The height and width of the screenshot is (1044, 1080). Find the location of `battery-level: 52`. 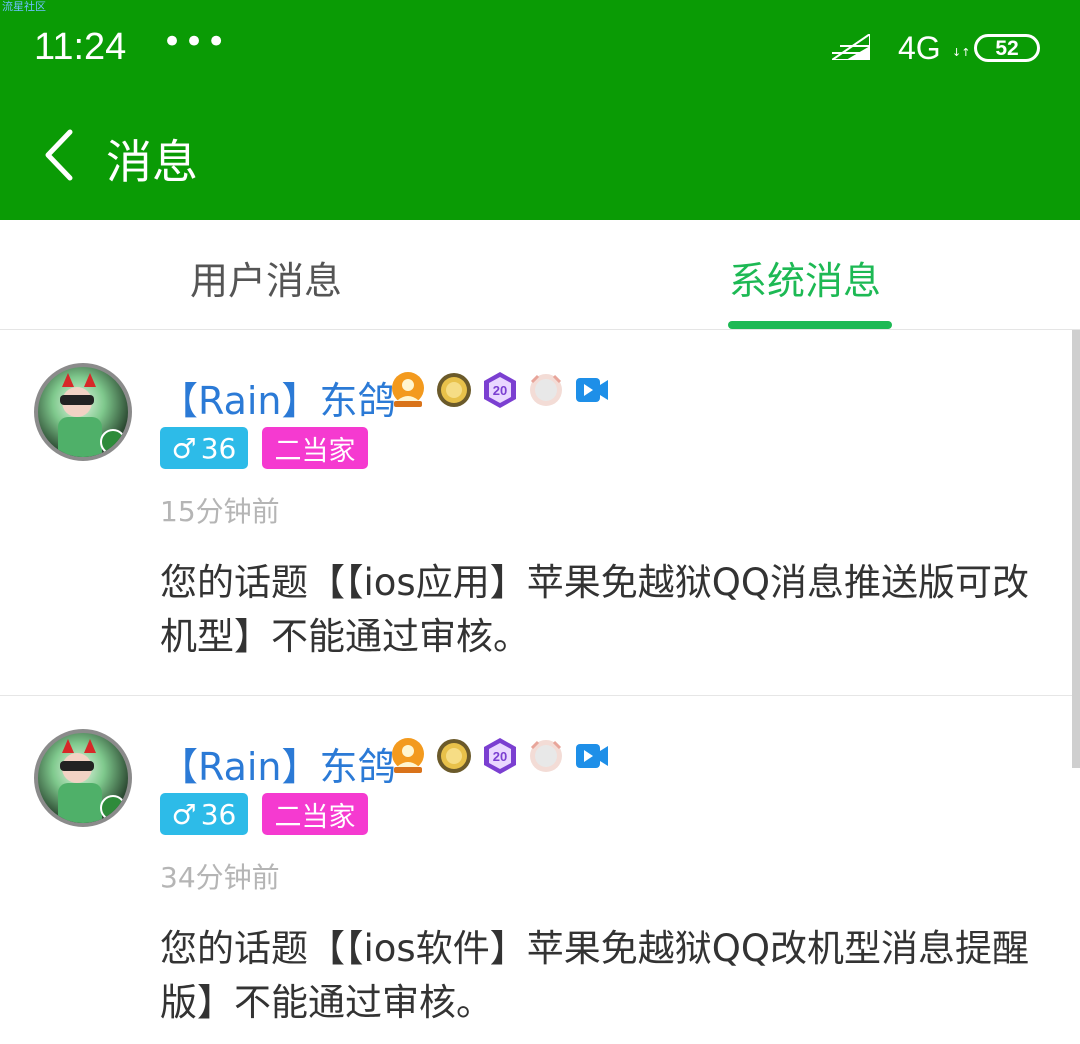

battery-level: 52 is located at coordinates (1007, 48).